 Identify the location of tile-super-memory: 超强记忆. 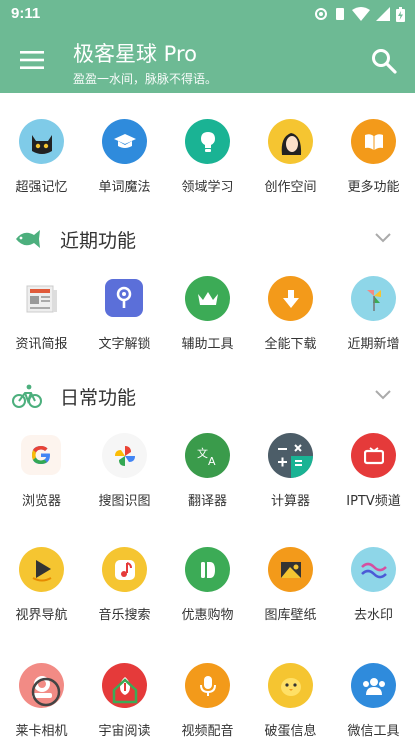
(41, 164).